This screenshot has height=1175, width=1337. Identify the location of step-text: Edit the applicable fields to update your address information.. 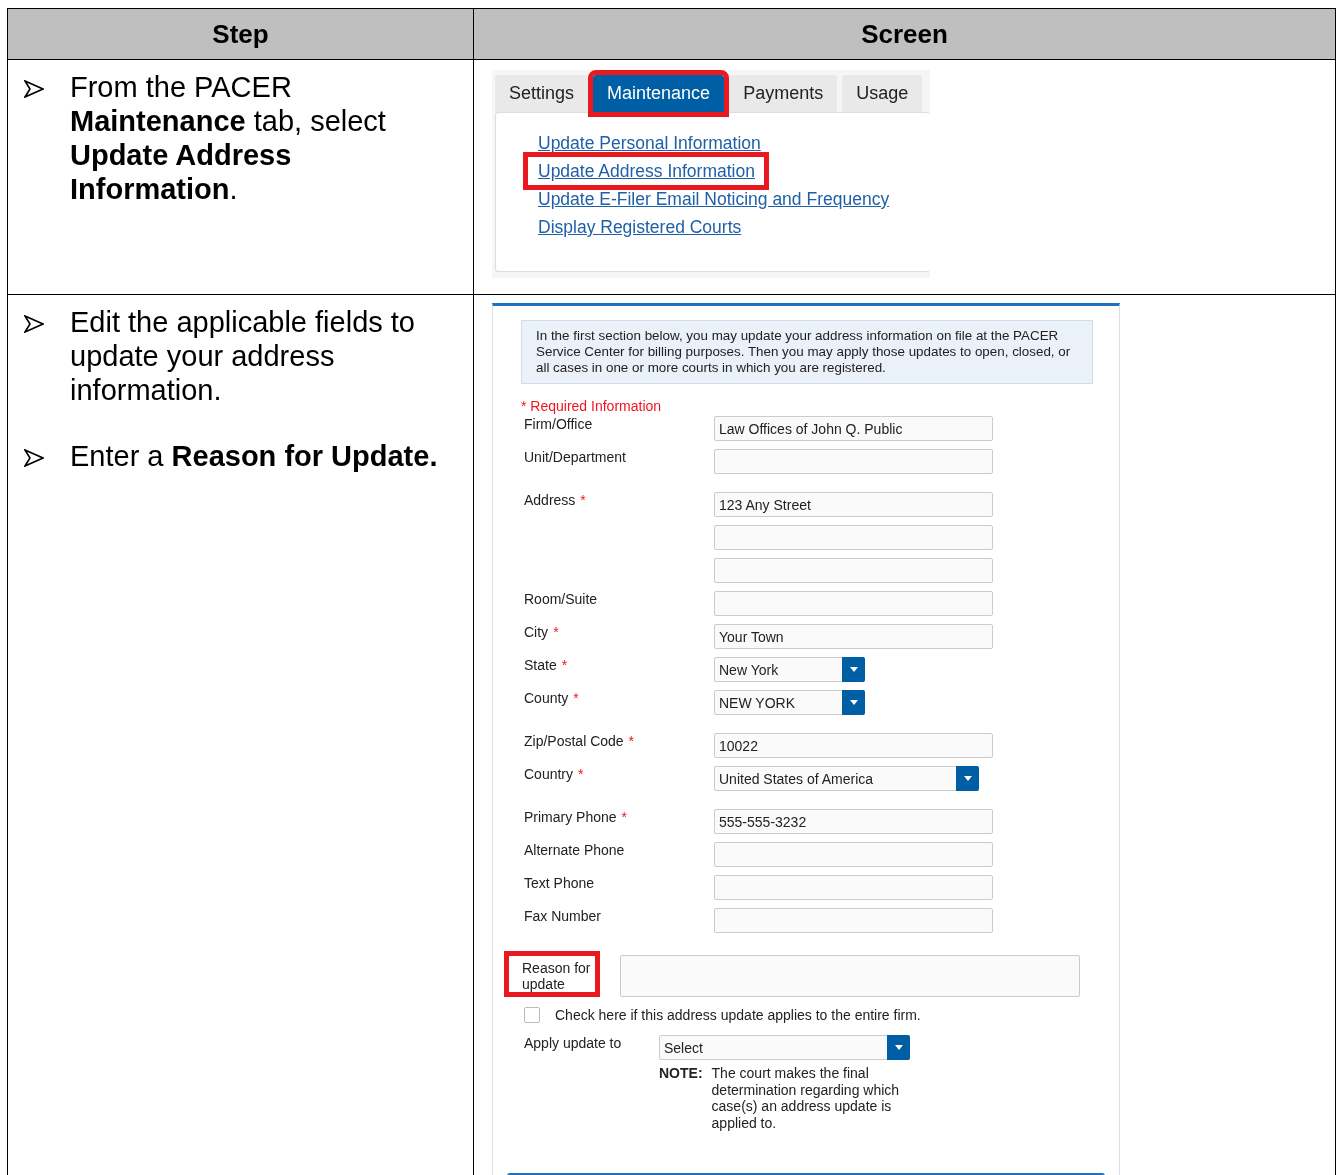
(243, 356).